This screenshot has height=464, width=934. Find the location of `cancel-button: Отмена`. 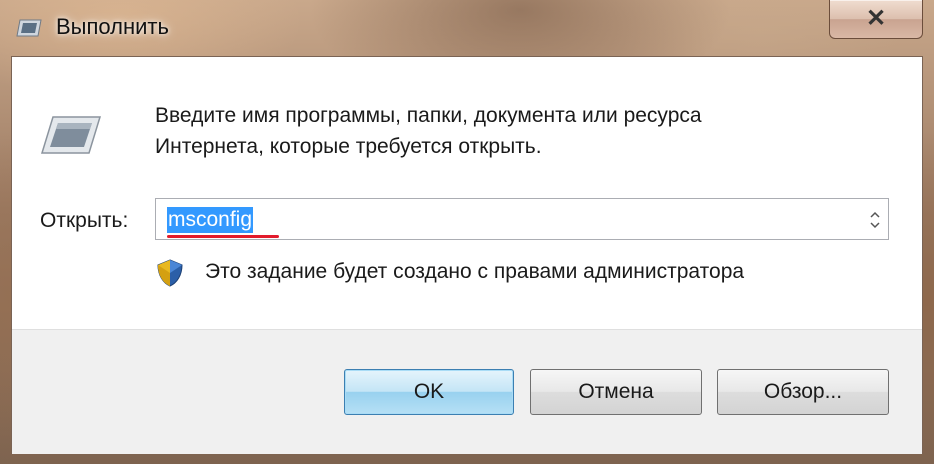

cancel-button: Отмена is located at coordinates (616, 392).